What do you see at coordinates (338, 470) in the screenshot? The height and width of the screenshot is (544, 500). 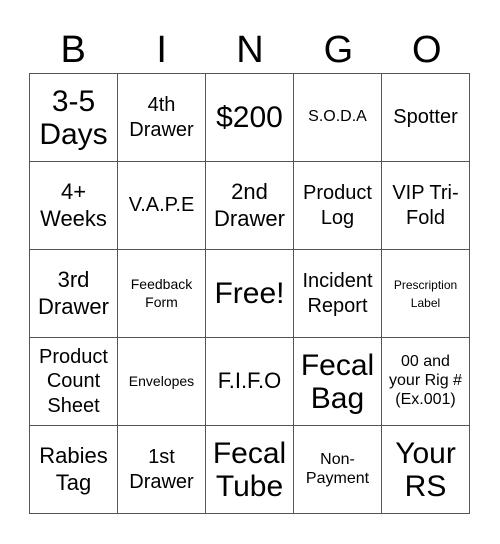 I see `bingo-cell: Non- Payment` at bounding box center [338, 470].